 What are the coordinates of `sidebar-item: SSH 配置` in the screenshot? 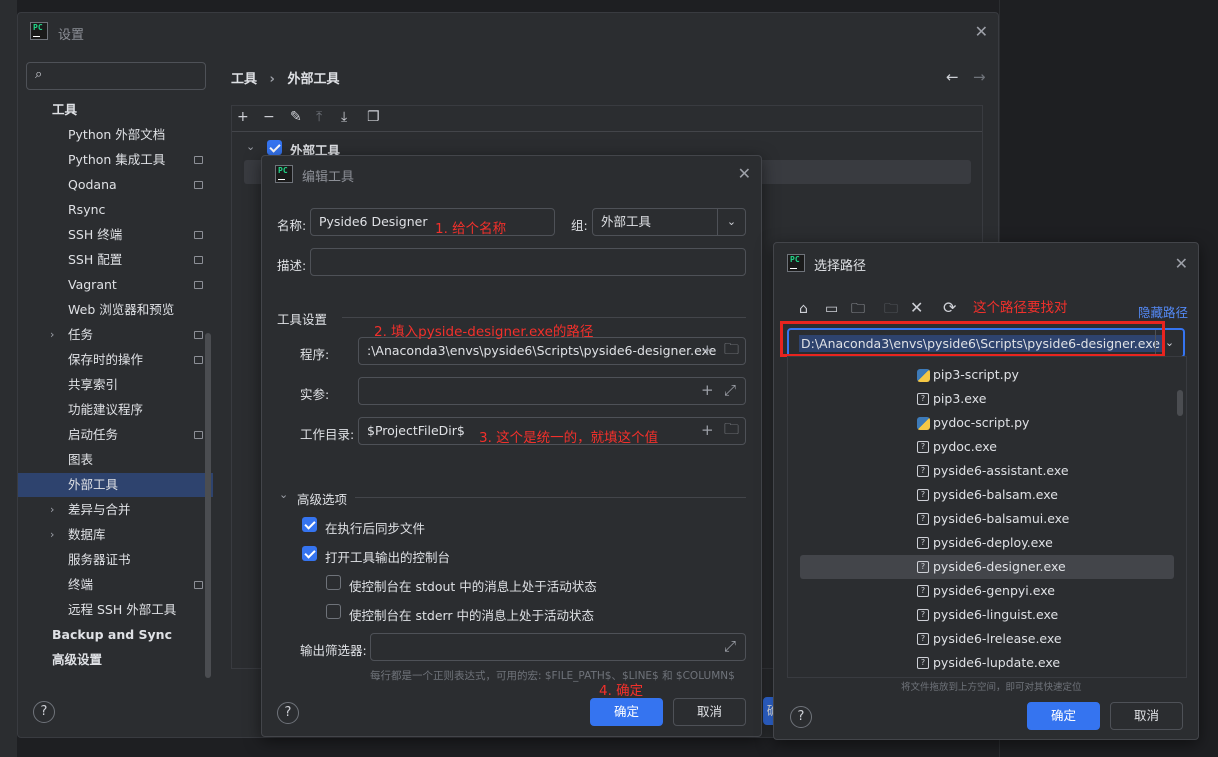 It's located at (115, 260).